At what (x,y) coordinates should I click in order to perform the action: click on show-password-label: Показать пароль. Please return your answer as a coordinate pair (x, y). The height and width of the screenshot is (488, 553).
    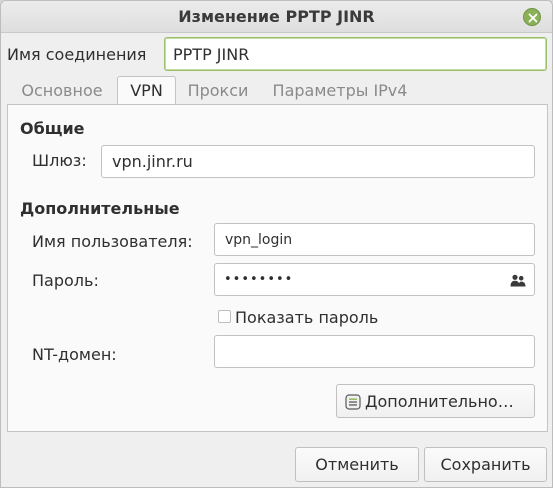
    Looking at the image, I should click on (306, 317).